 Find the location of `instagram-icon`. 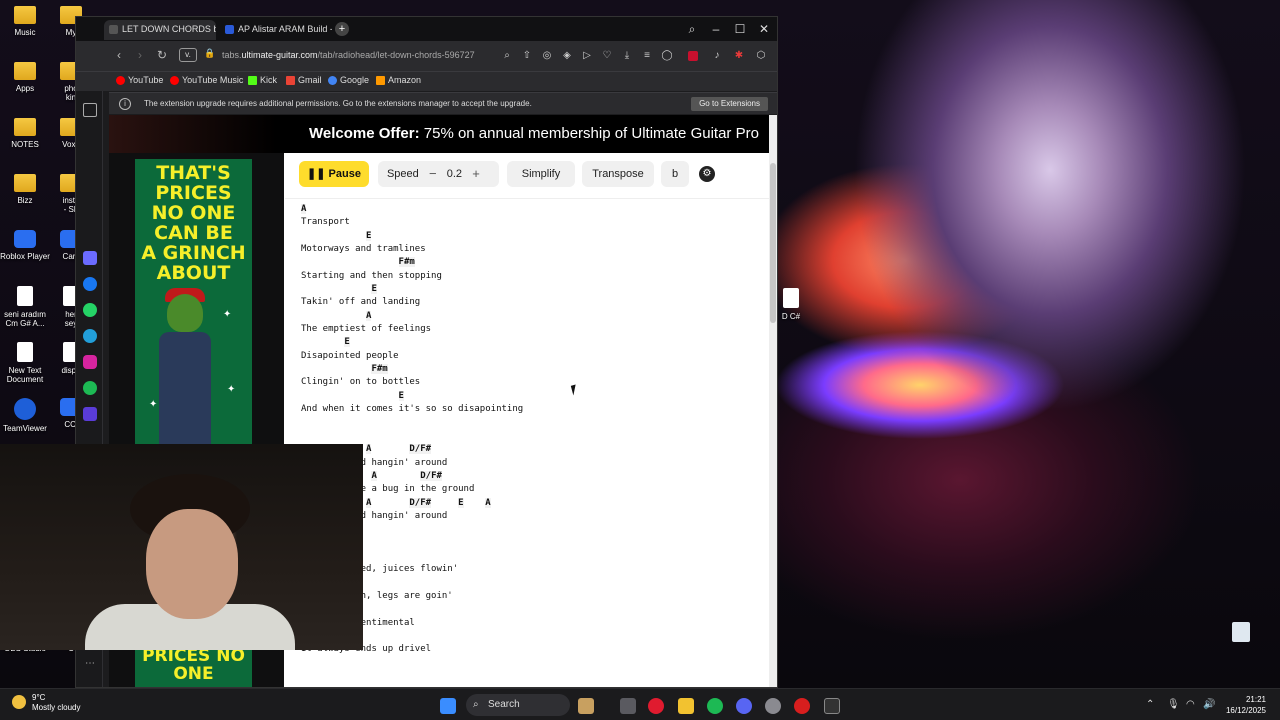

instagram-icon is located at coordinates (90, 362).